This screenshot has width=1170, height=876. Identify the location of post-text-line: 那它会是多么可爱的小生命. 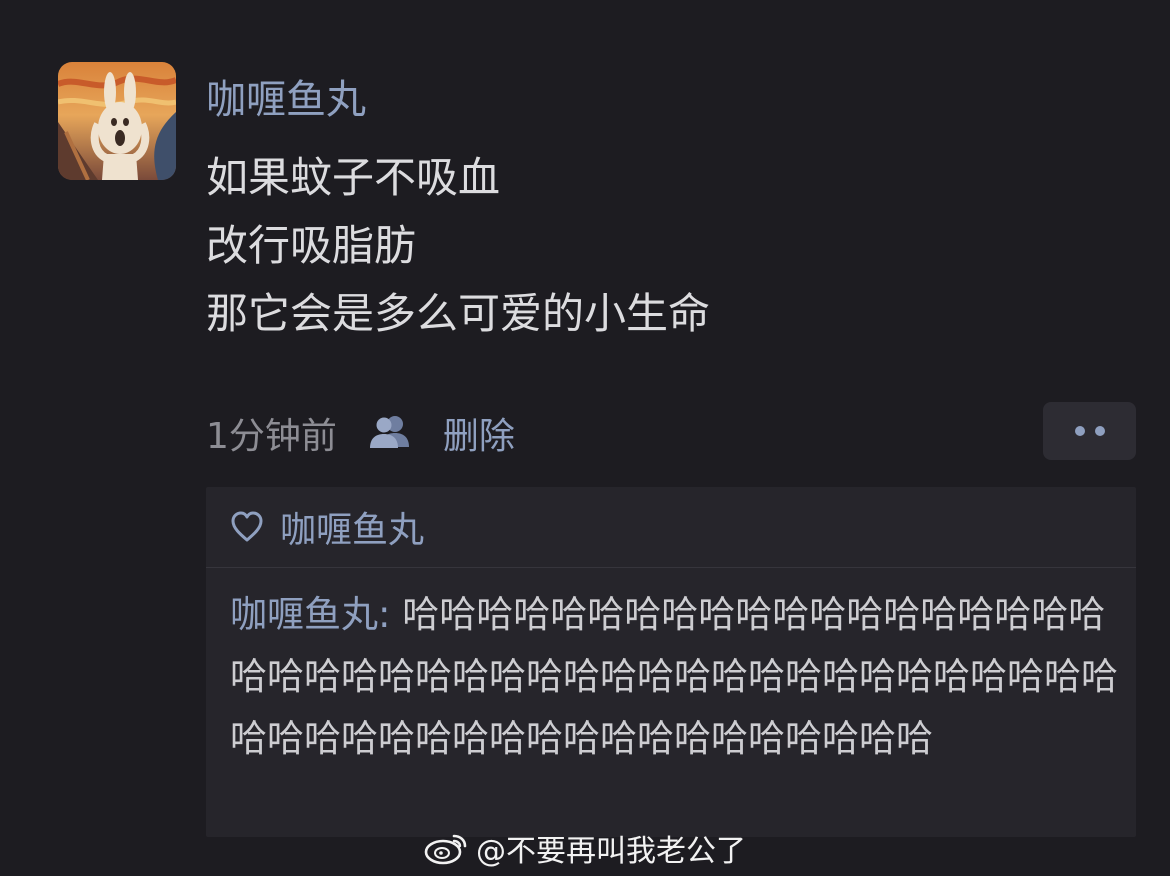
(458, 313).